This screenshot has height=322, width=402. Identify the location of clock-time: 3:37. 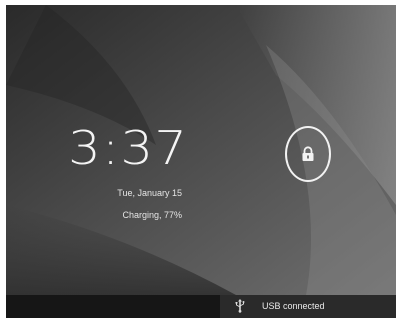
(128, 148).